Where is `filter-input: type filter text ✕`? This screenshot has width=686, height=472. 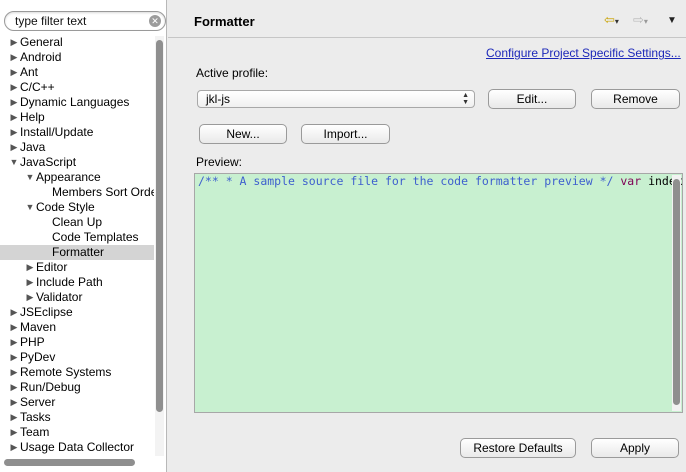 filter-input: type filter text ✕ is located at coordinates (85, 21).